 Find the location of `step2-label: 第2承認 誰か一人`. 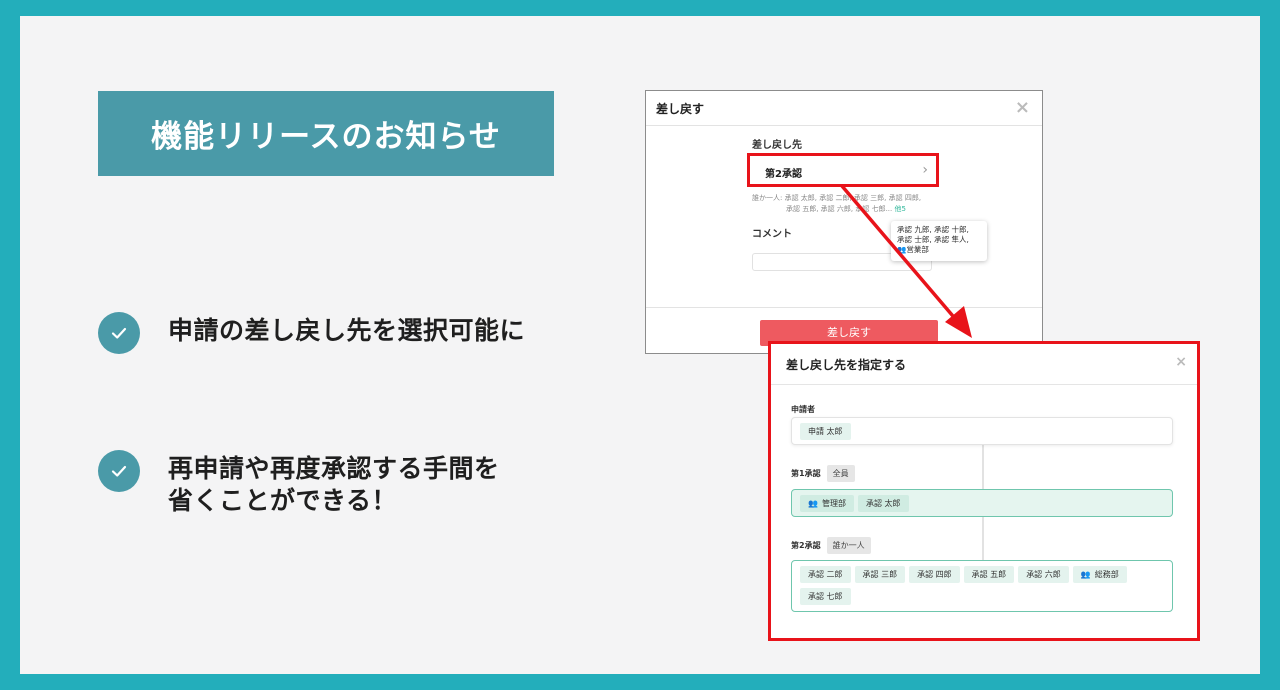

step2-label: 第2承認 誰か一人 is located at coordinates (831, 545).